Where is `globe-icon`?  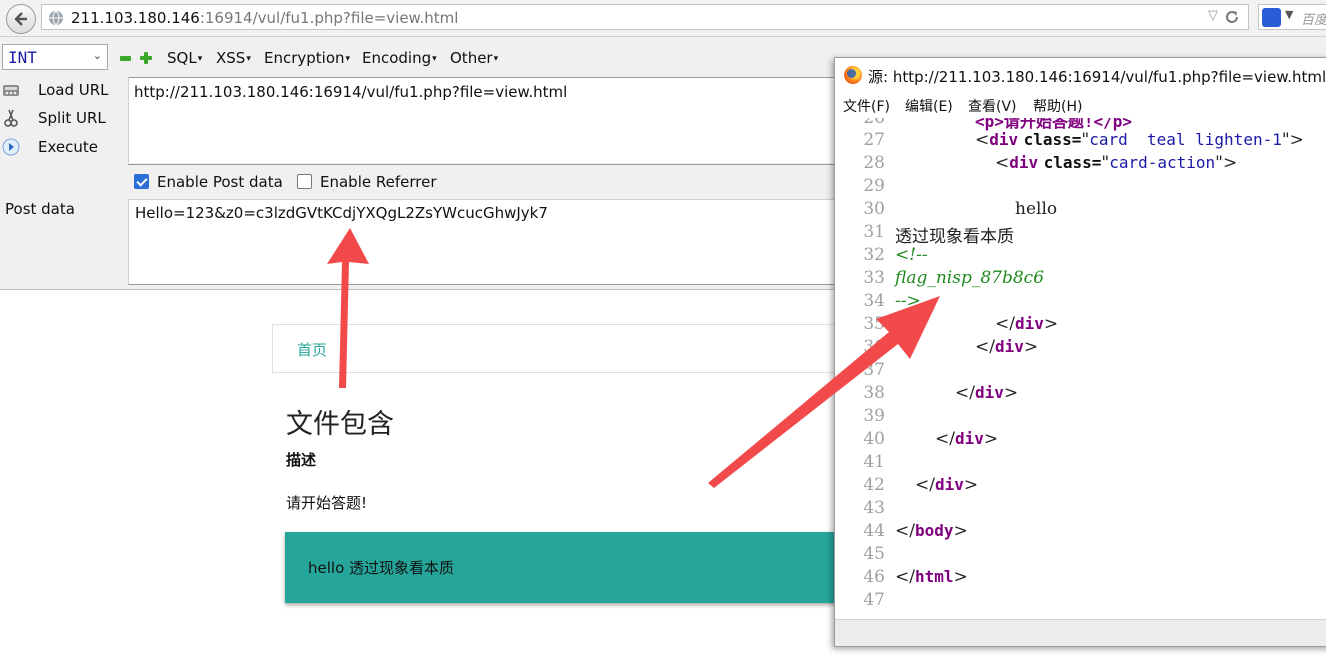 globe-icon is located at coordinates (56, 18).